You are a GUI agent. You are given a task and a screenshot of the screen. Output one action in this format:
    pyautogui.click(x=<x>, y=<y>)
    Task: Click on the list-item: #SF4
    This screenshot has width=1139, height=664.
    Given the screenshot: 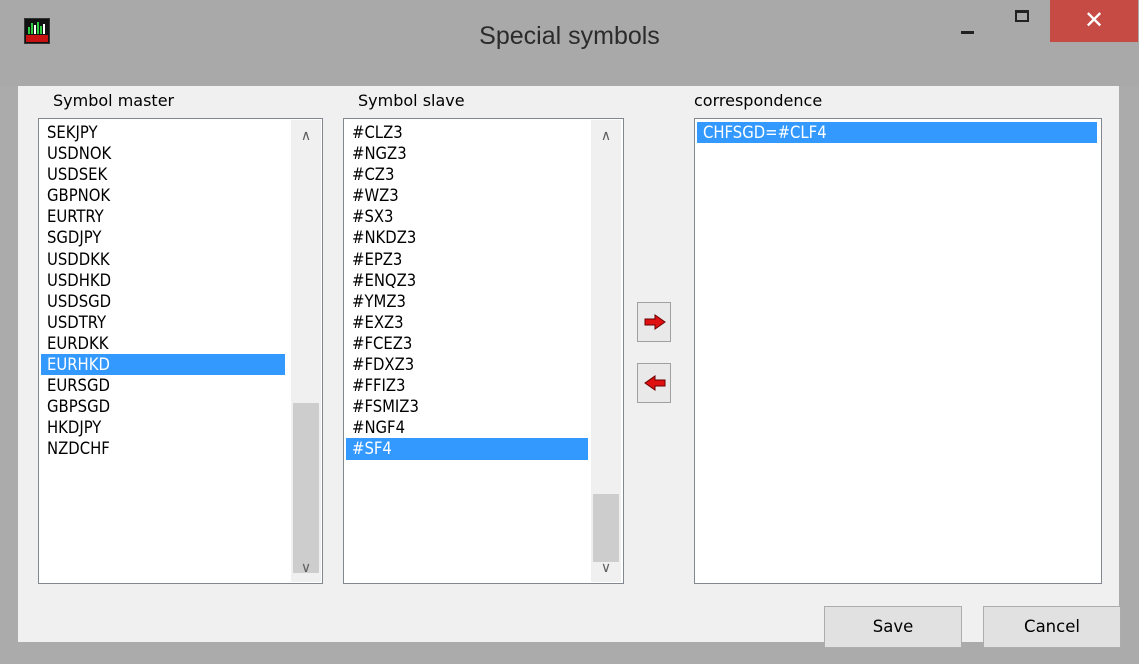 What is the action you would take?
    pyautogui.click(x=467, y=449)
    